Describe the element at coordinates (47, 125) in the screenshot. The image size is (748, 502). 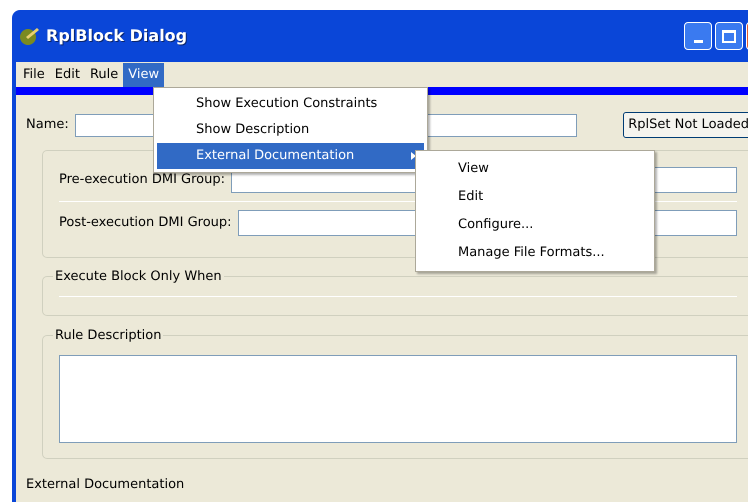
I see `name-label: Name:` at that location.